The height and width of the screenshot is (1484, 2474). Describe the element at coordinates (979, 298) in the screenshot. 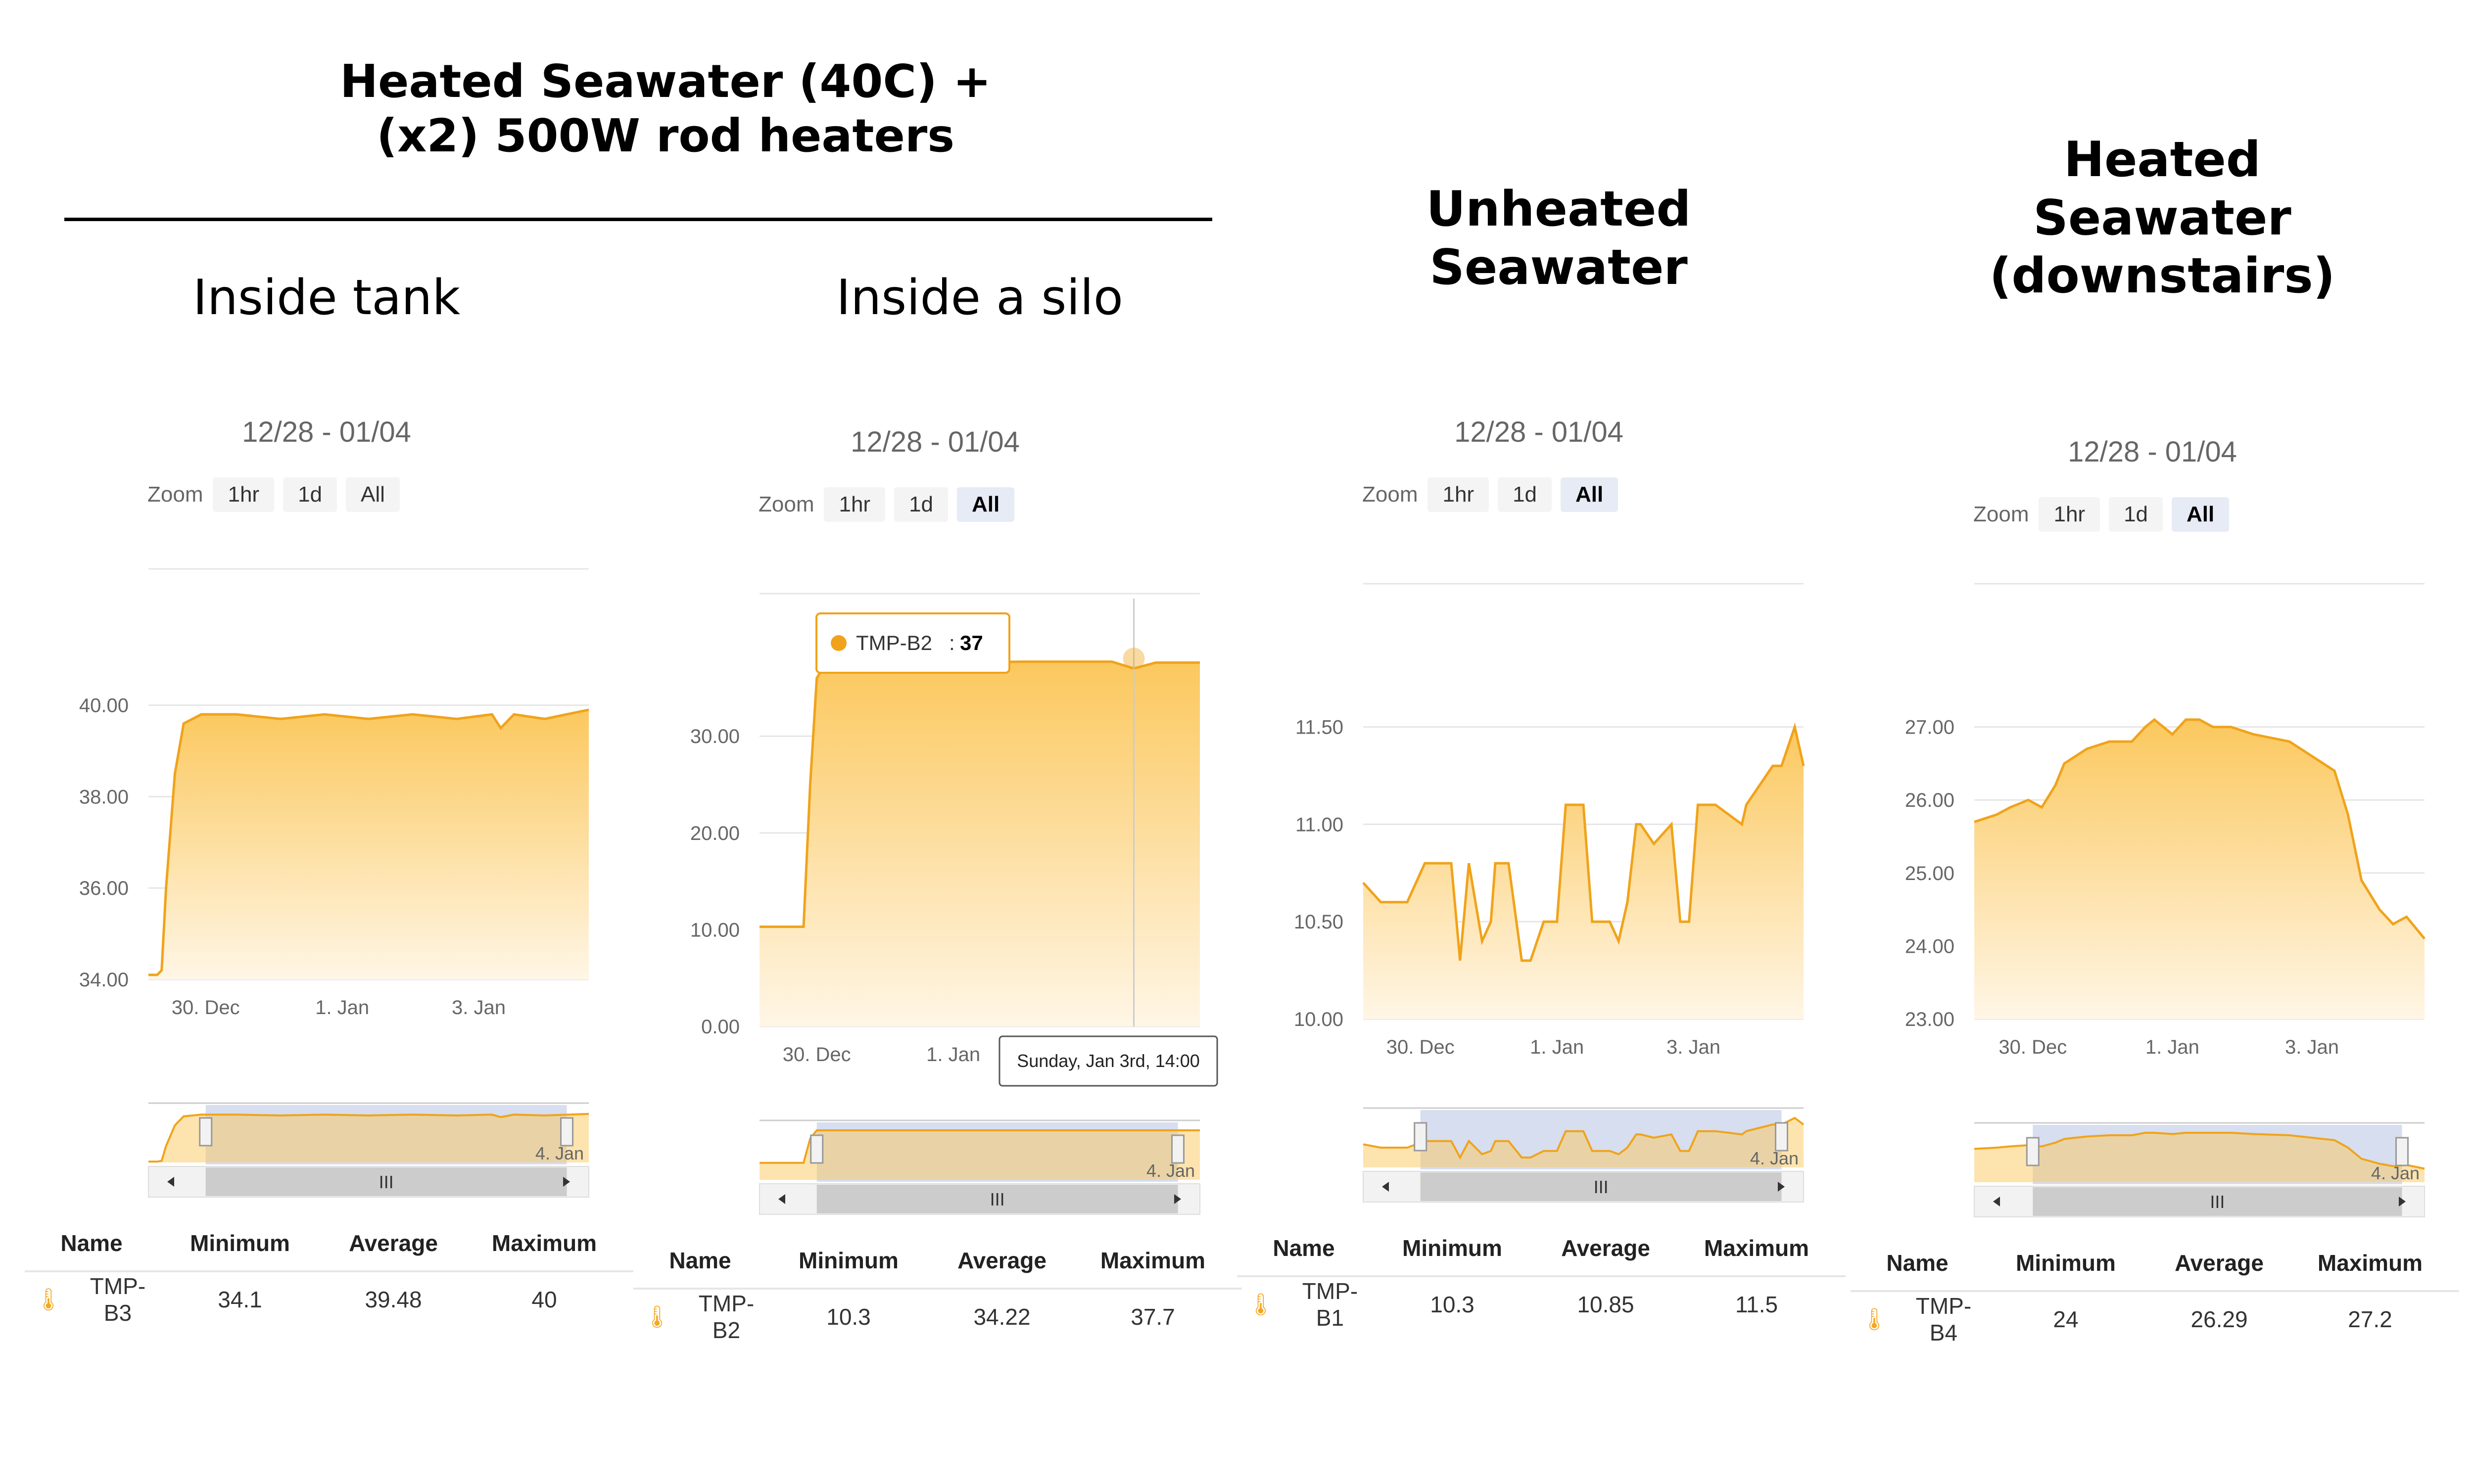

I see `subhead-inside-silo: Inside a silo` at that location.